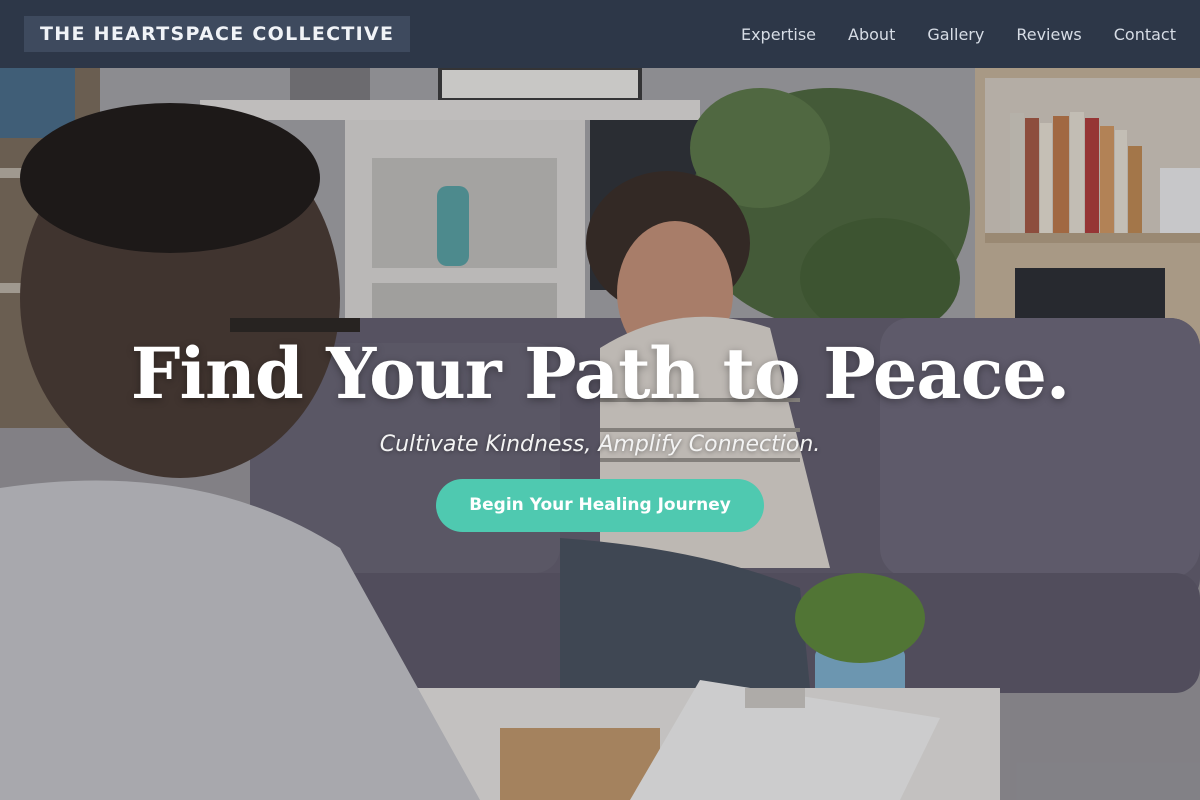 The height and width of the screenshot is (800, 1200). I want to click on nav-menu: Expertise About Gallery Reviews Contact, so click(958, 34).